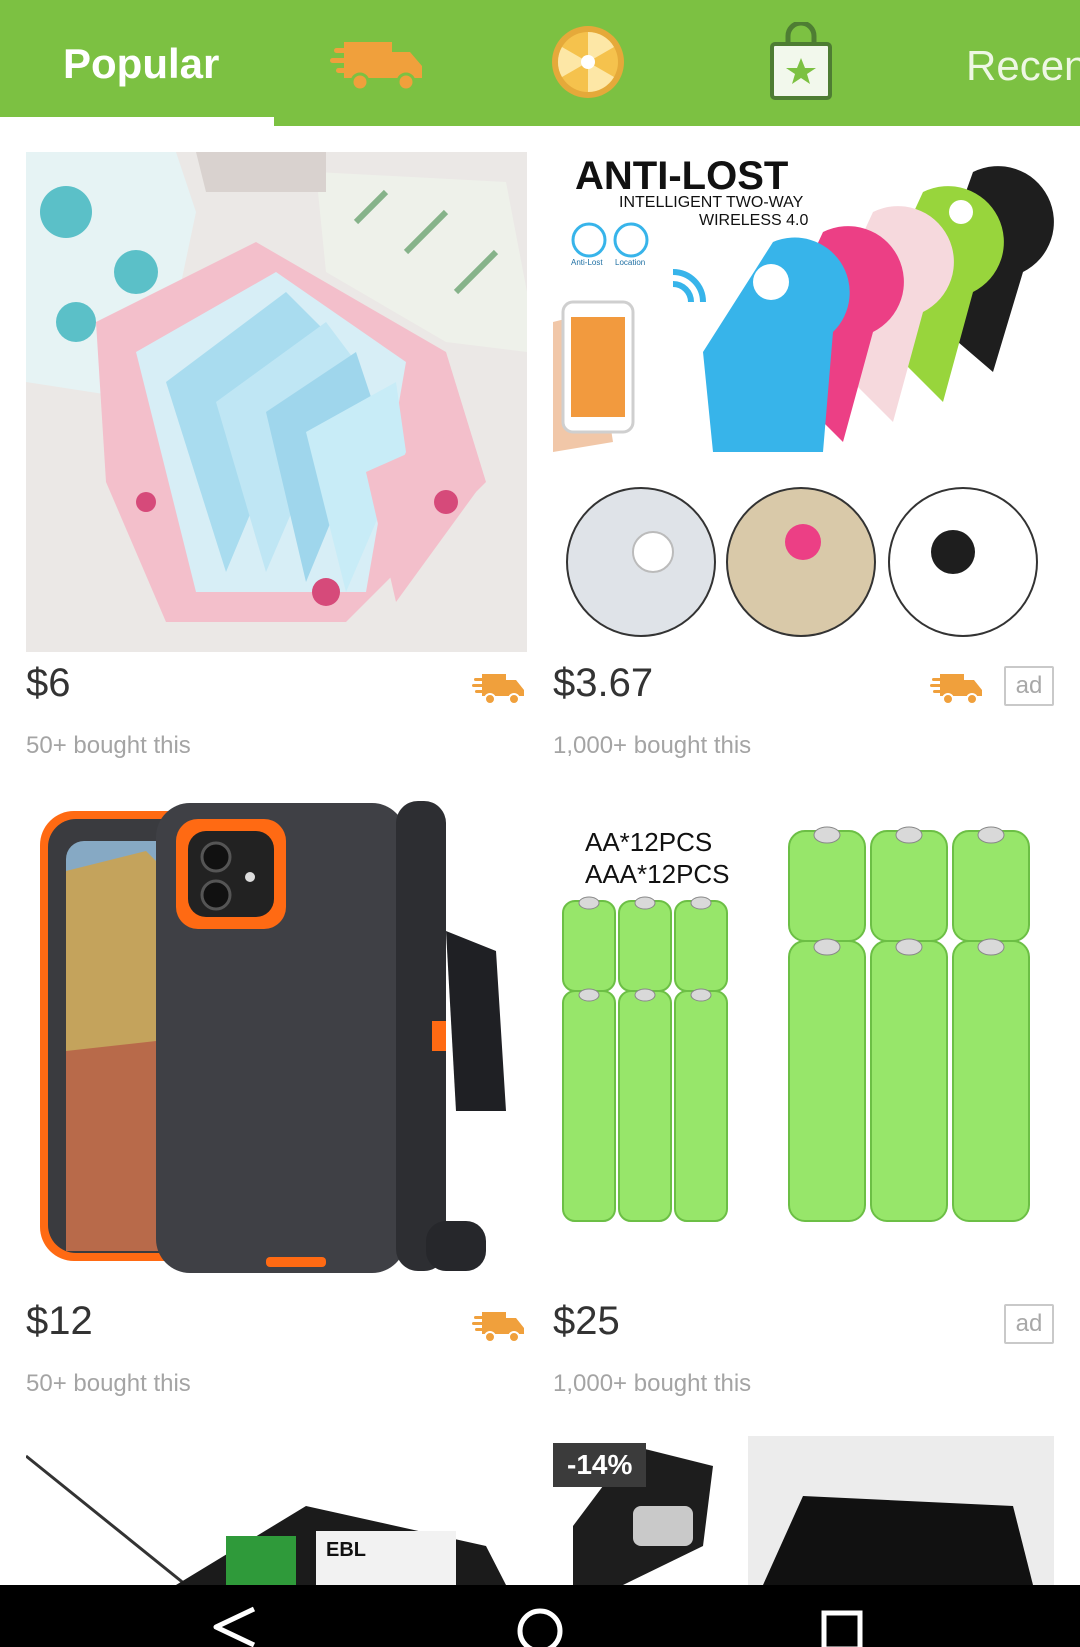 The width and height of the screenshot is (1080, 1647). I want to click on image-text: AAA*12PCS, so click(657, 874).